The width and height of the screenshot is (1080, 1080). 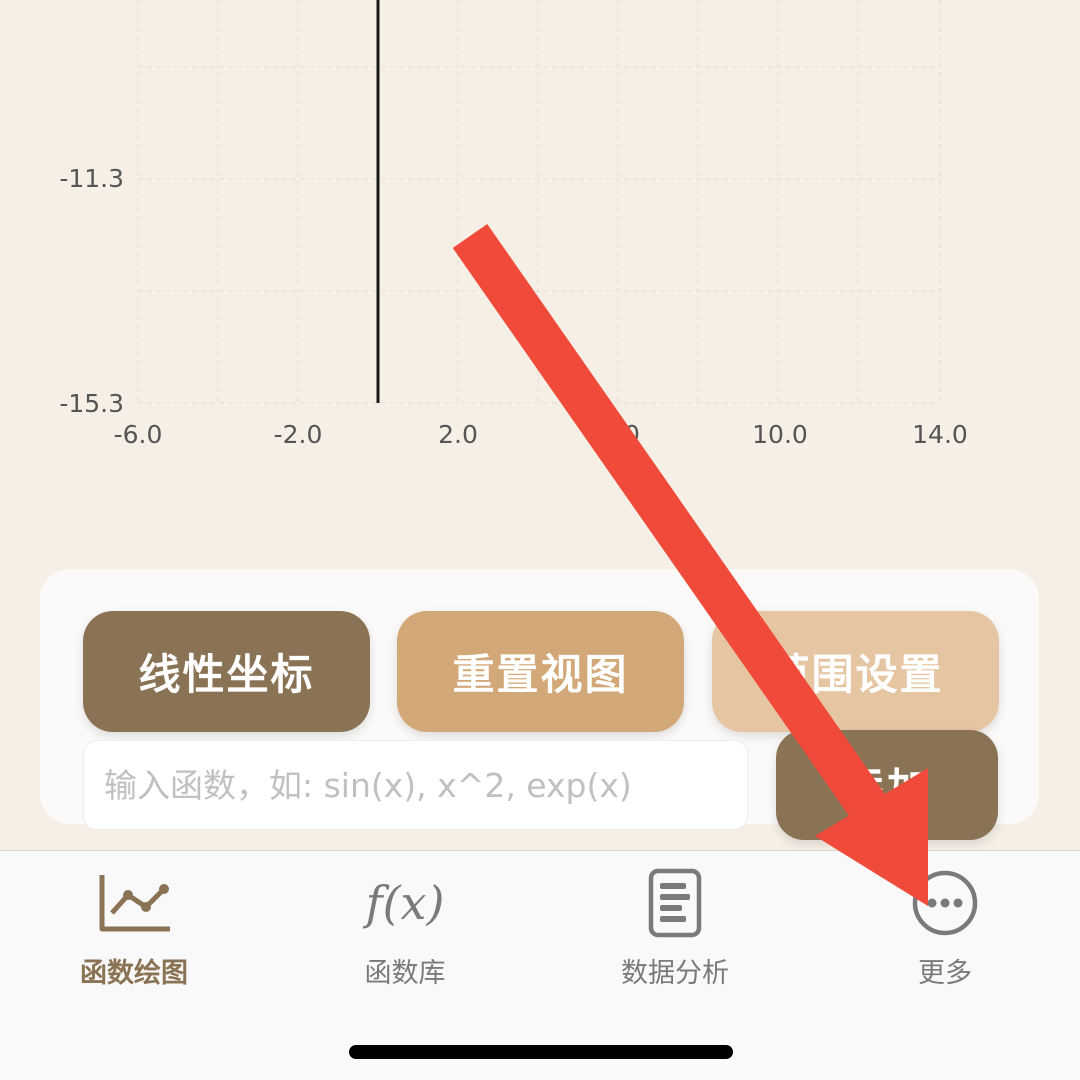 I want to click on add-function-button: 添加, so click(x=887, y=785).